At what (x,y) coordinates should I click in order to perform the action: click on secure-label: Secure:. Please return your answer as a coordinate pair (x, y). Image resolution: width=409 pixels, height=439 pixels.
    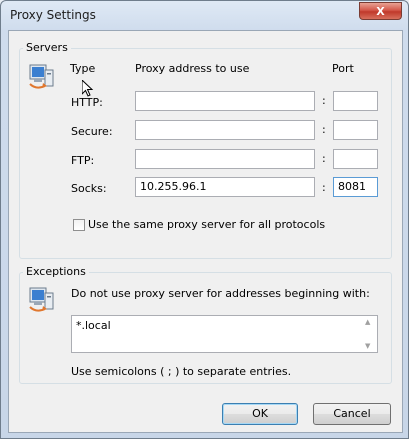
    Looking at the image, I should click on (92, 131).